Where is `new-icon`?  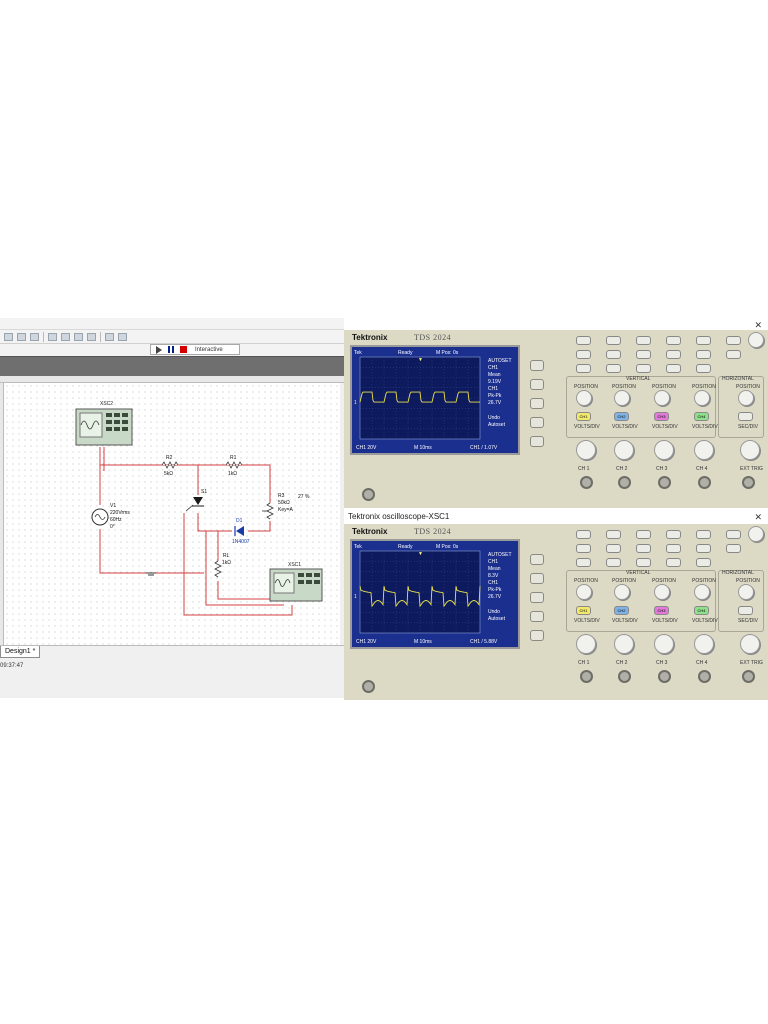
new-icon is located at coordinates (8, 336).